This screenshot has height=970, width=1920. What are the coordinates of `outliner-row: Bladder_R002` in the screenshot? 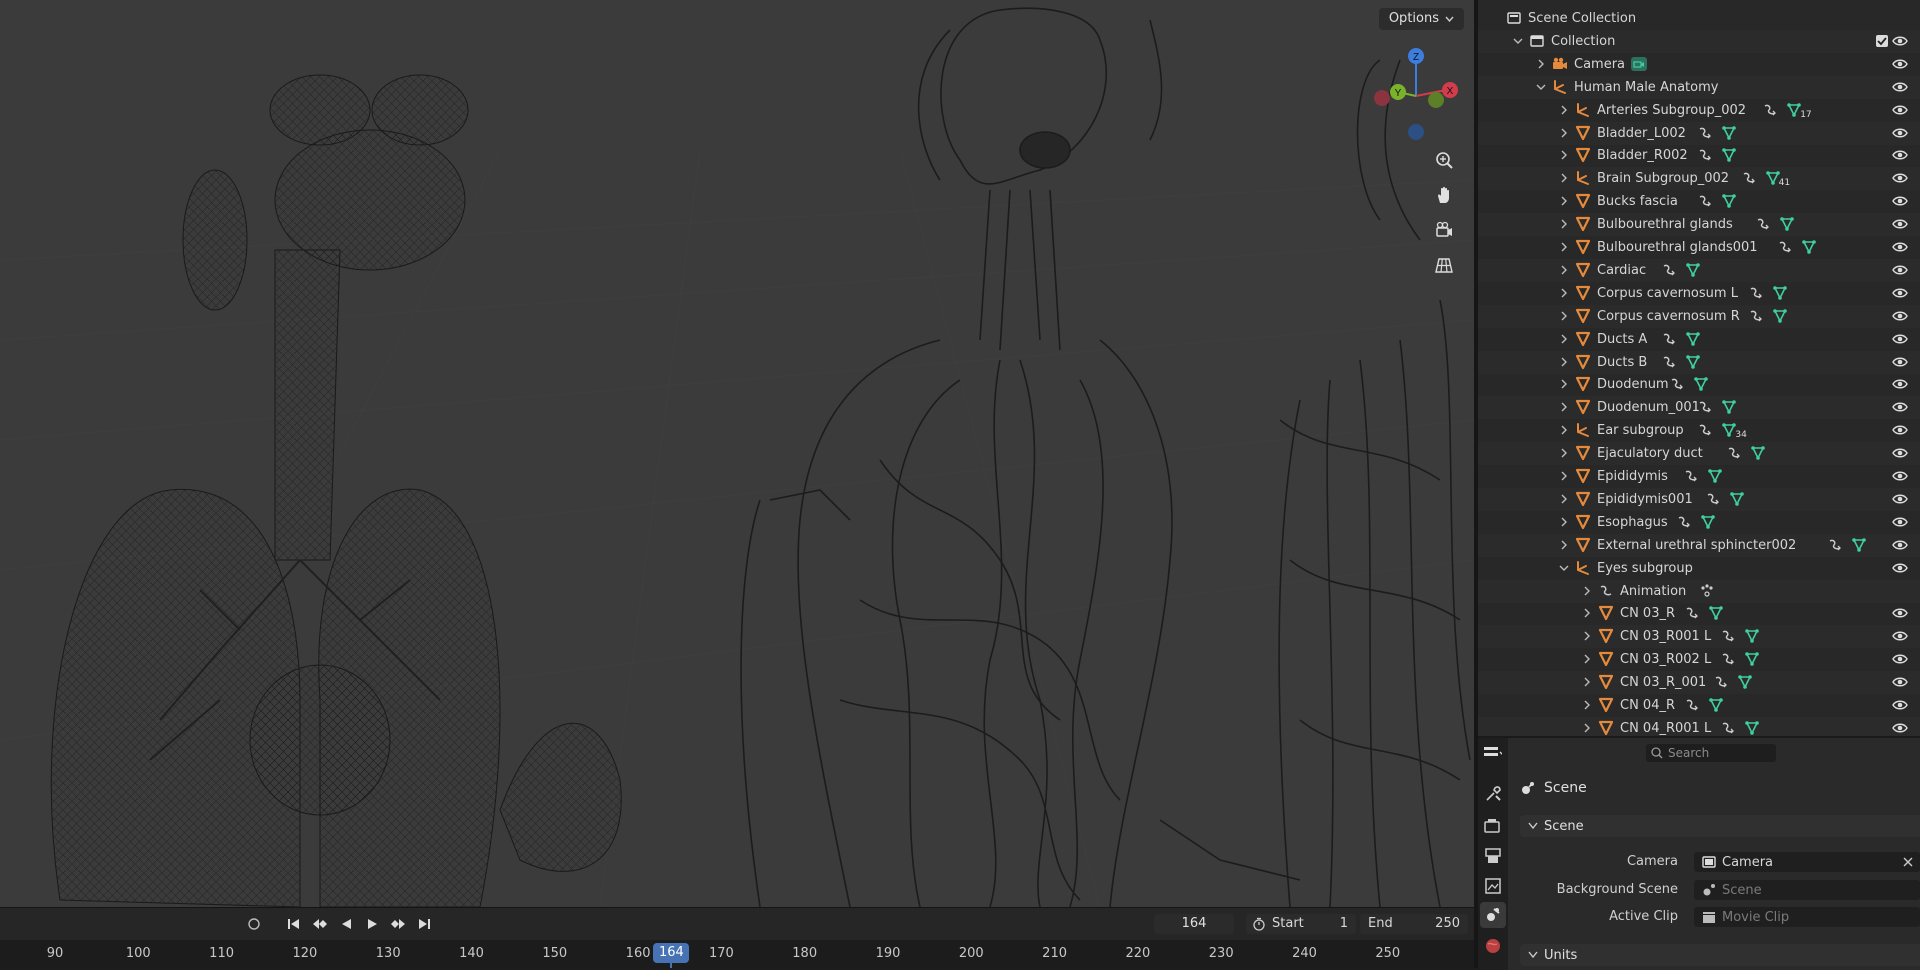 It's located at (1699, 155).